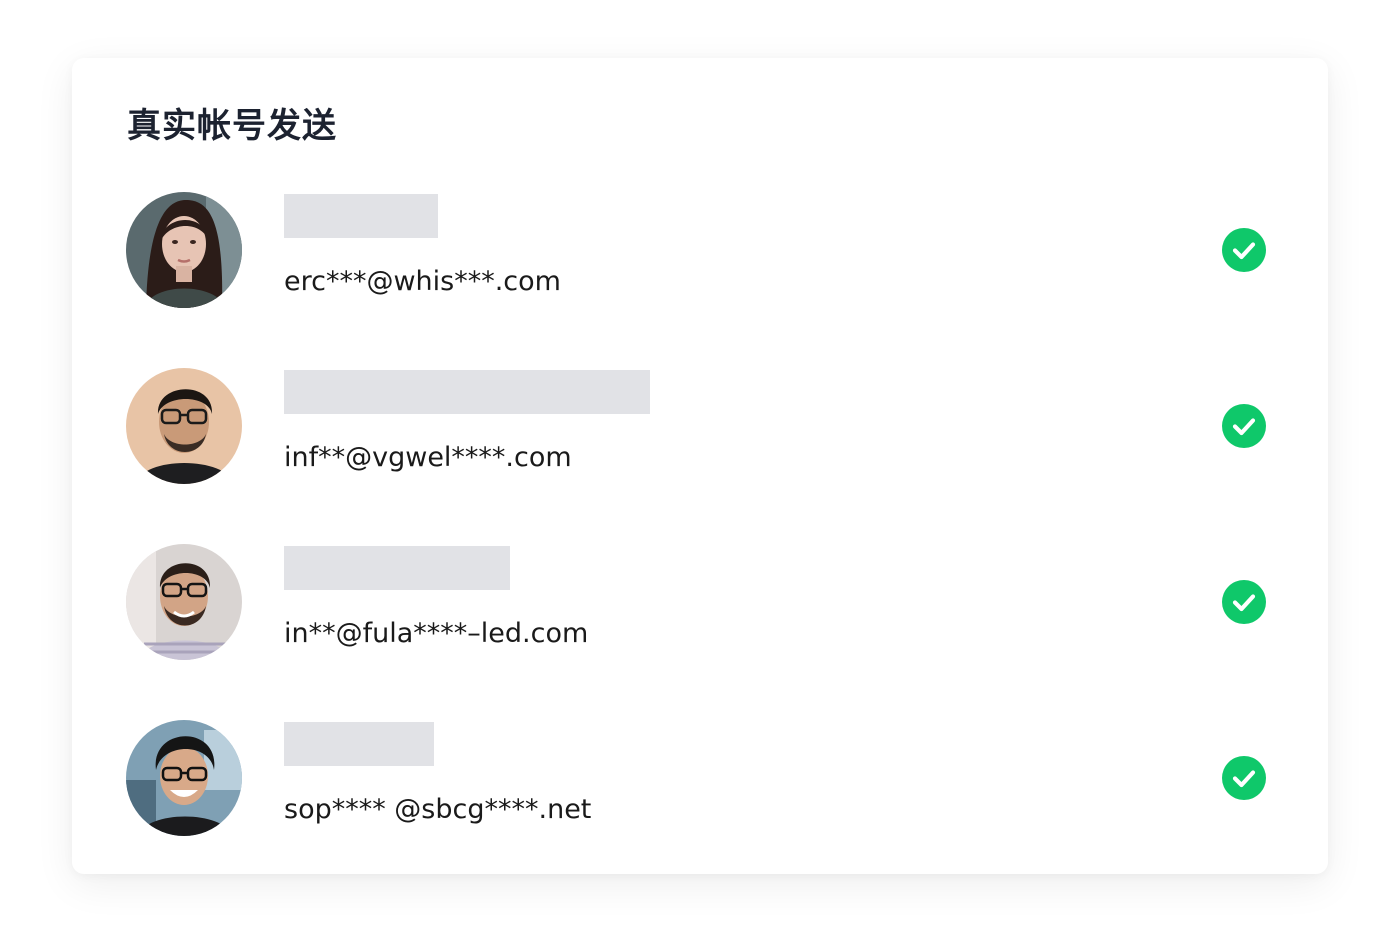 The height and width of the screenshot is (940, 1400). Describe the element at coordinates (422, 281) in the screenshot. I see `email-text: erc***@whis***.com` at that location.